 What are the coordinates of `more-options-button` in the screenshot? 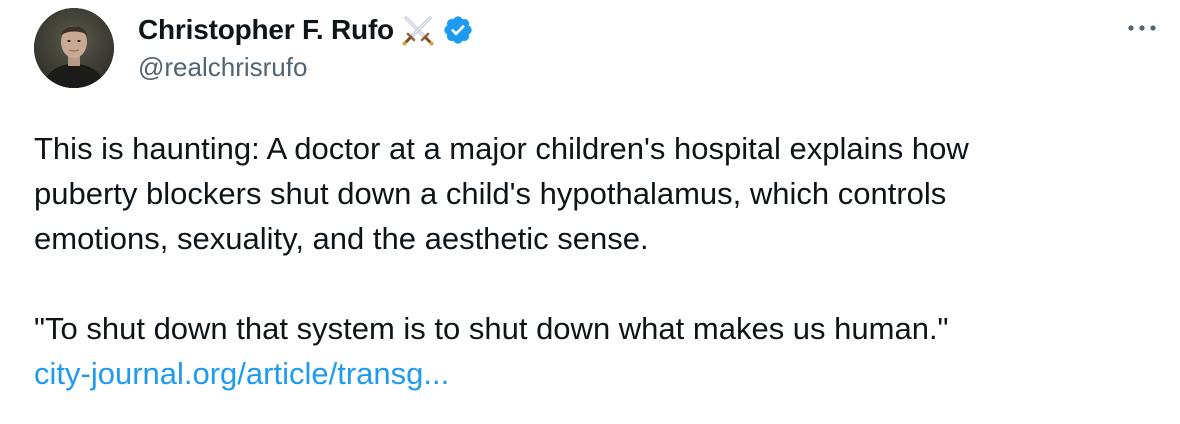 It's located at (1142, 28).